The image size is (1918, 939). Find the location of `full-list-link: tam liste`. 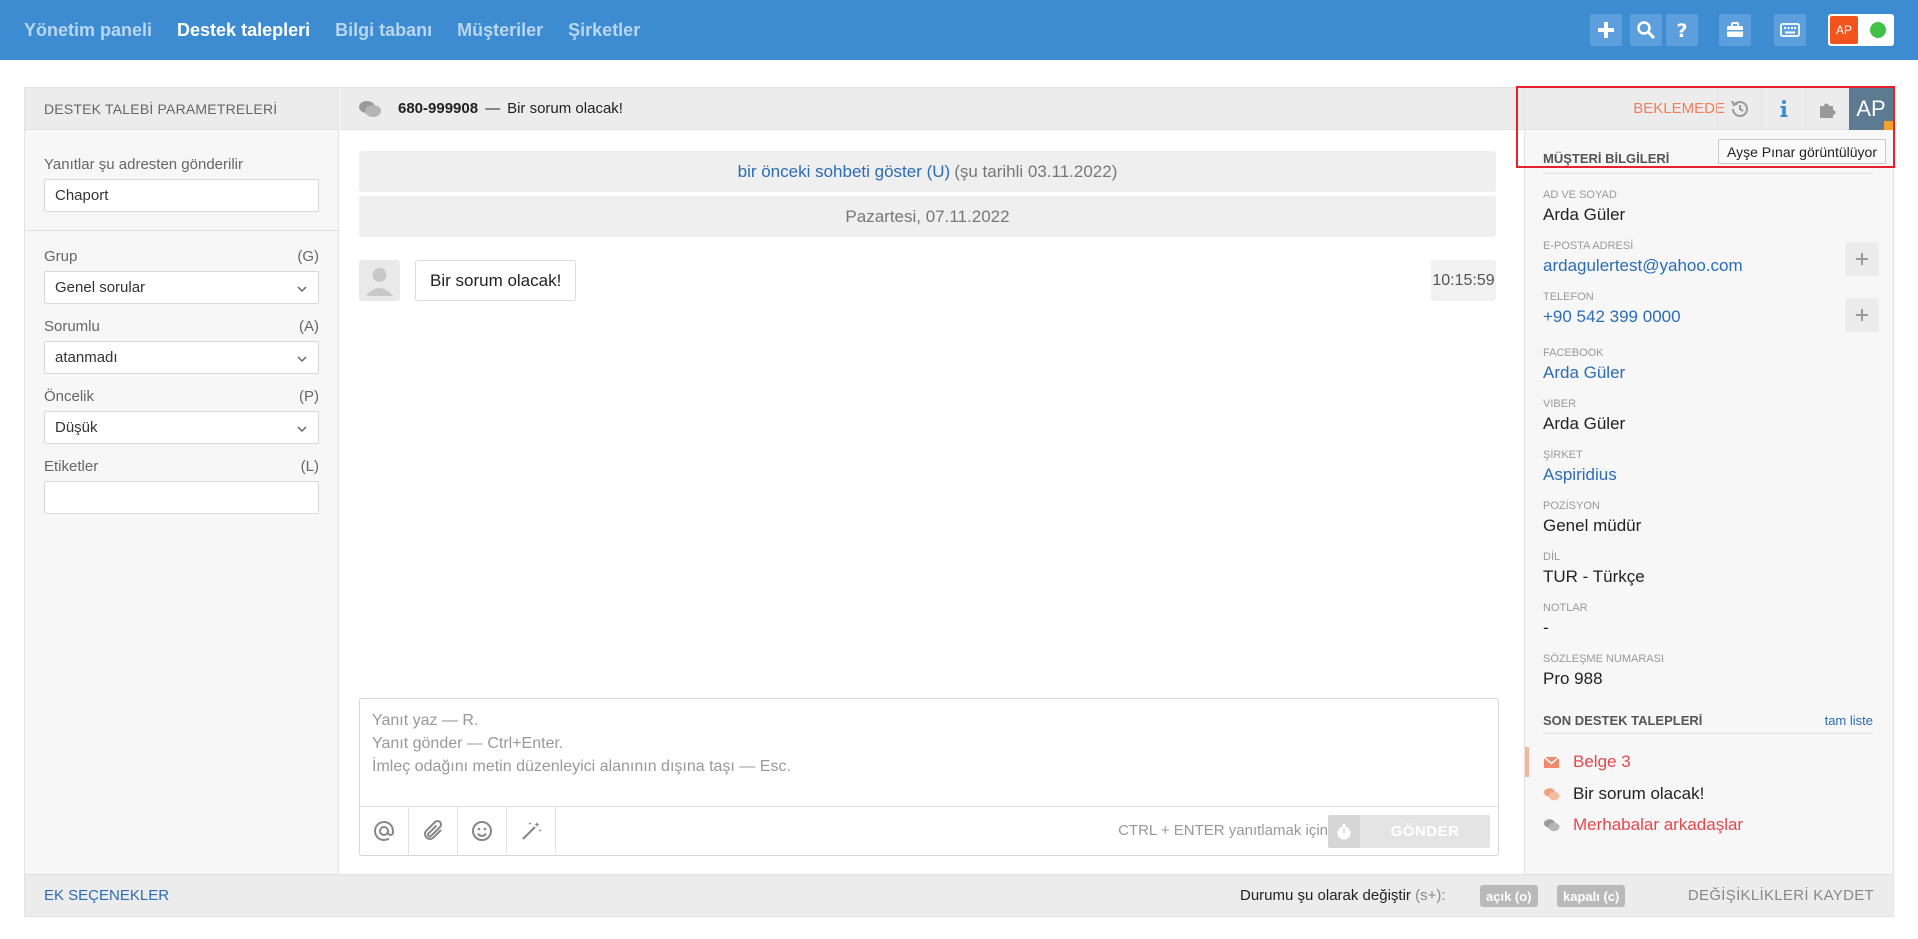

full-list-link: tam liste is located at coordinates (1849, 720).